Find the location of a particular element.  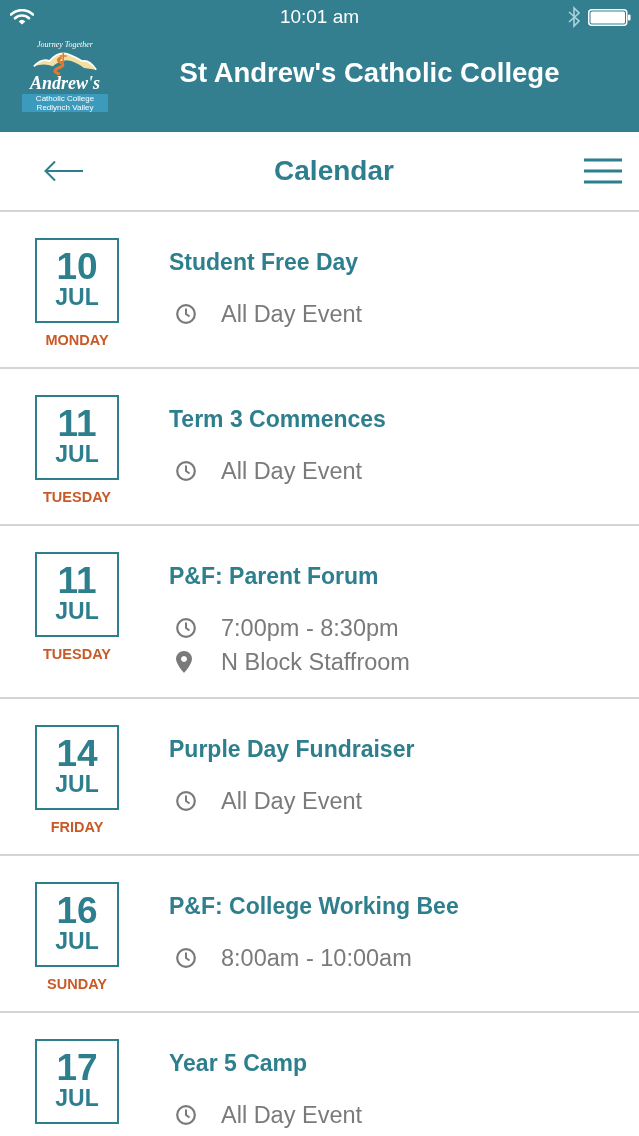

battery-icon is located at coordinates (609, 17).